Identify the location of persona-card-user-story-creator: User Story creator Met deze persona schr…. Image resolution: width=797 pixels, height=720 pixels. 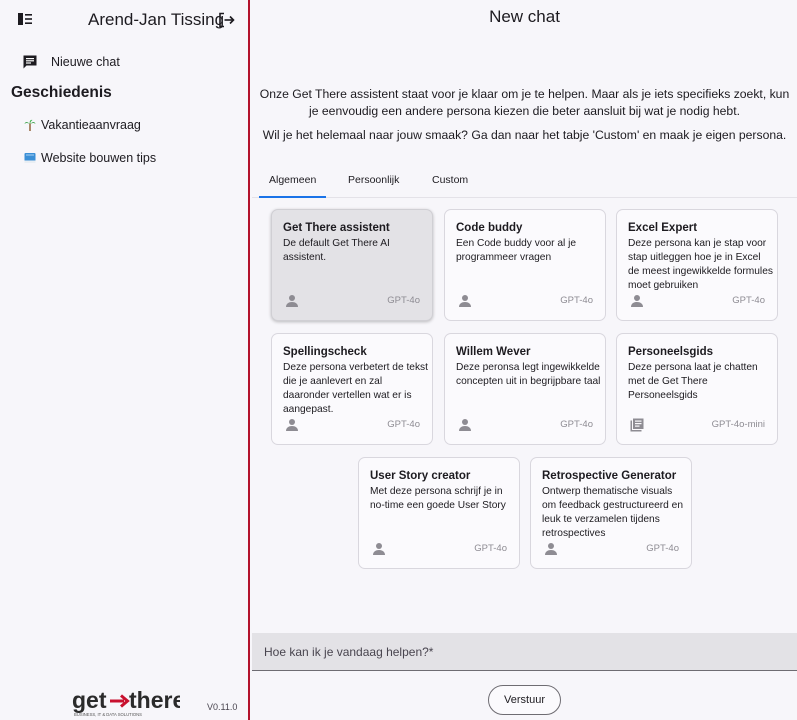
(439, 513).